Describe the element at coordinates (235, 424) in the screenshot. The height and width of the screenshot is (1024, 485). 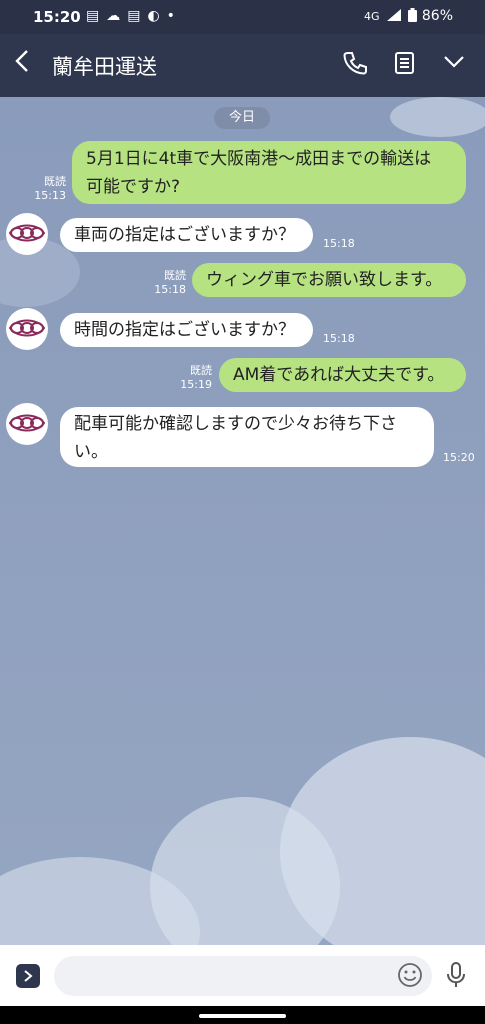
I see `message-text: 配車可能か確認しますので少々お待ち下さ` at that location.